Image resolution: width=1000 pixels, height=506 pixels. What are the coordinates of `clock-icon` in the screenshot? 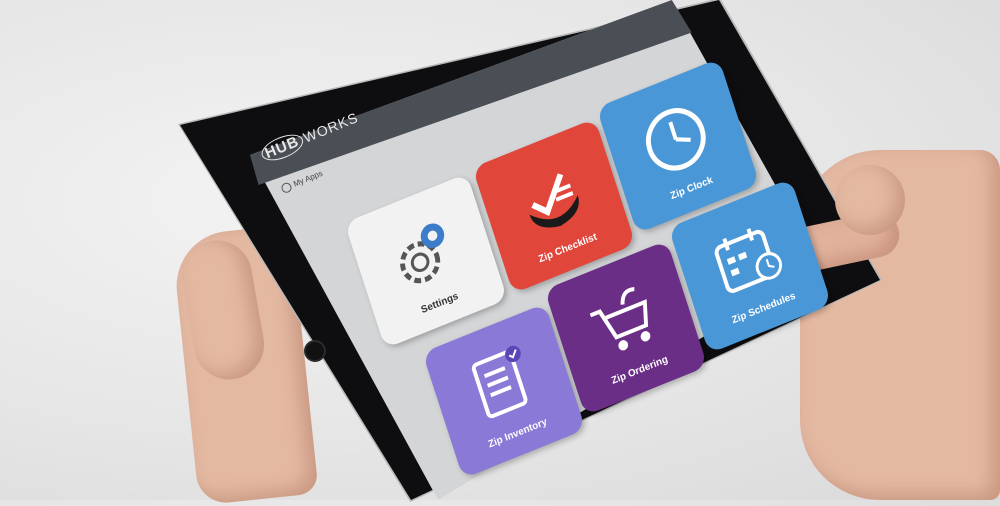 It's located at (676, 139).